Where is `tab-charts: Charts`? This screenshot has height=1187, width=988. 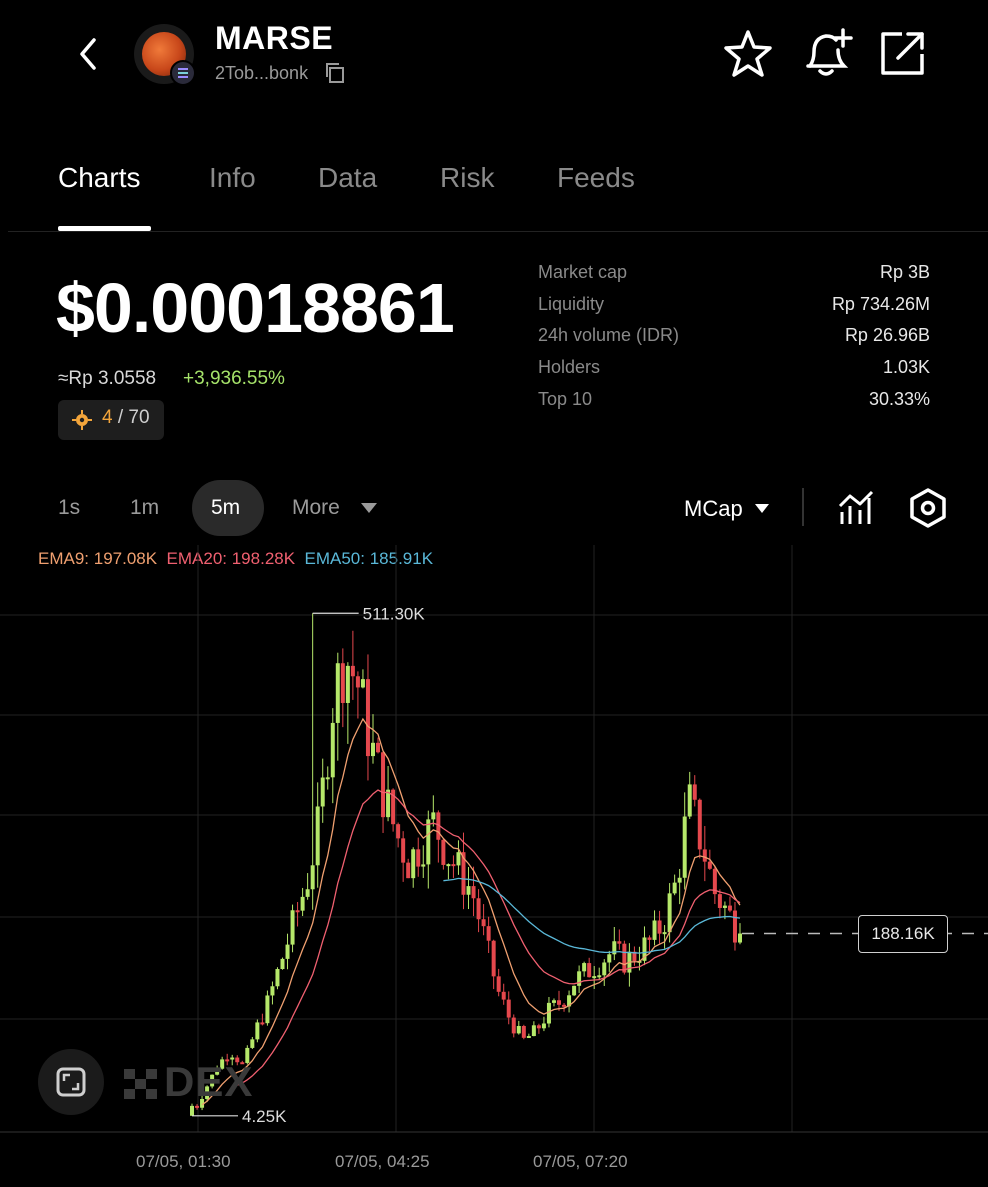
tab-charts: Charts is located at coordinates (99, 178).